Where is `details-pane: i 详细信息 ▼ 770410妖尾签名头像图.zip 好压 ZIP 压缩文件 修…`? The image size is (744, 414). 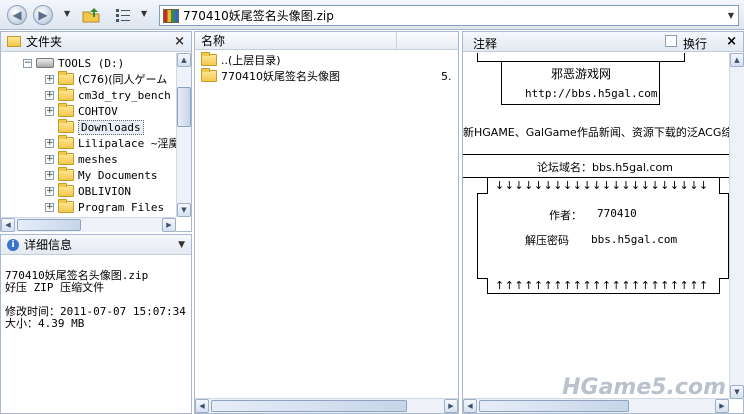
details-pane: i 详细信息 ▼ 770410妖尾签名头像图.zip 好压 ZIP 压缩文件 修… is located at coordinates (96, 324).